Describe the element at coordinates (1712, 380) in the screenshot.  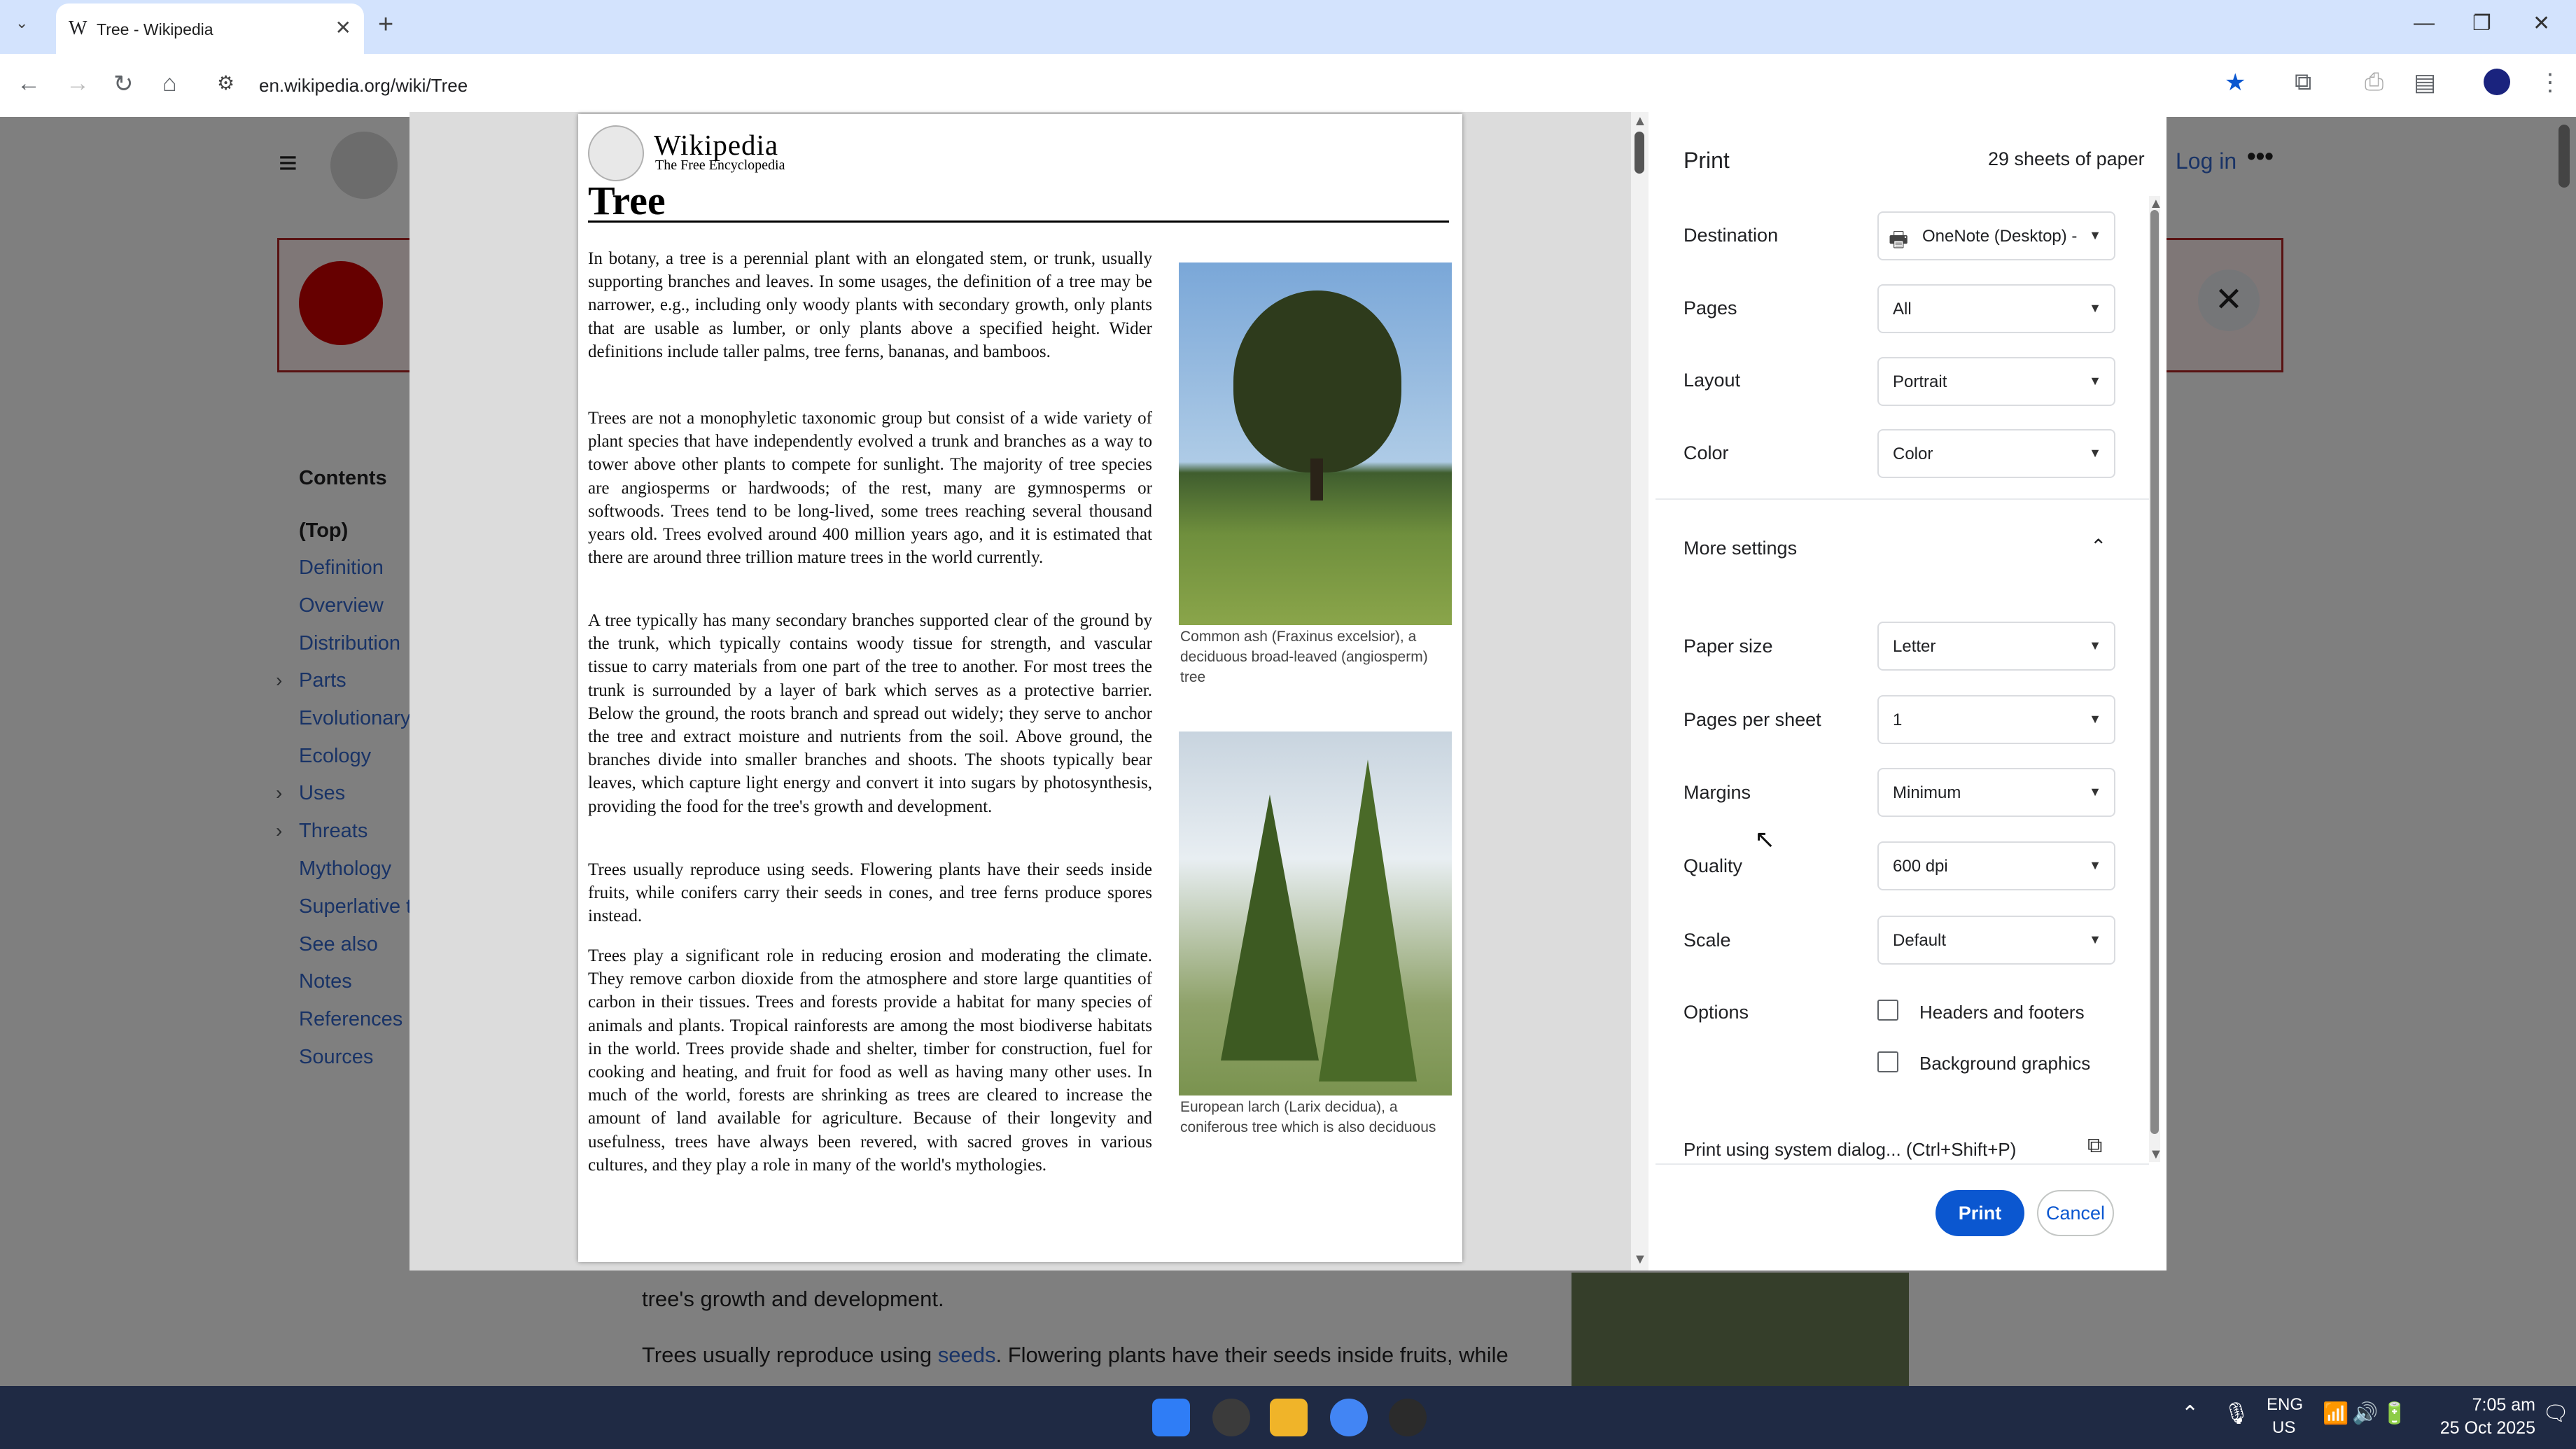
I see `layout-label: Layout` at that location.